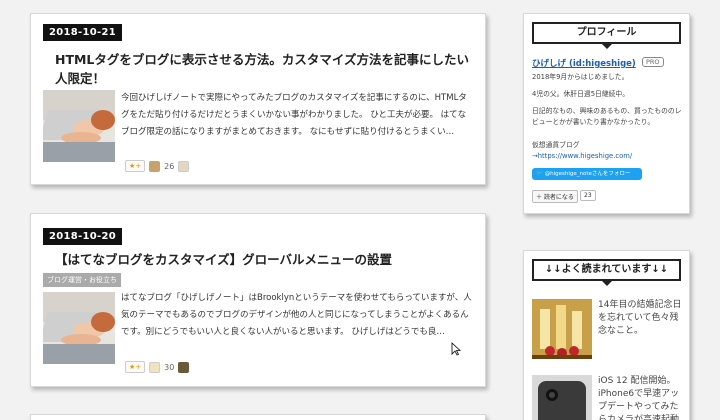 The image size is (720, 420). I want to click on profile-heading: プロフィール, so click(606, 35).